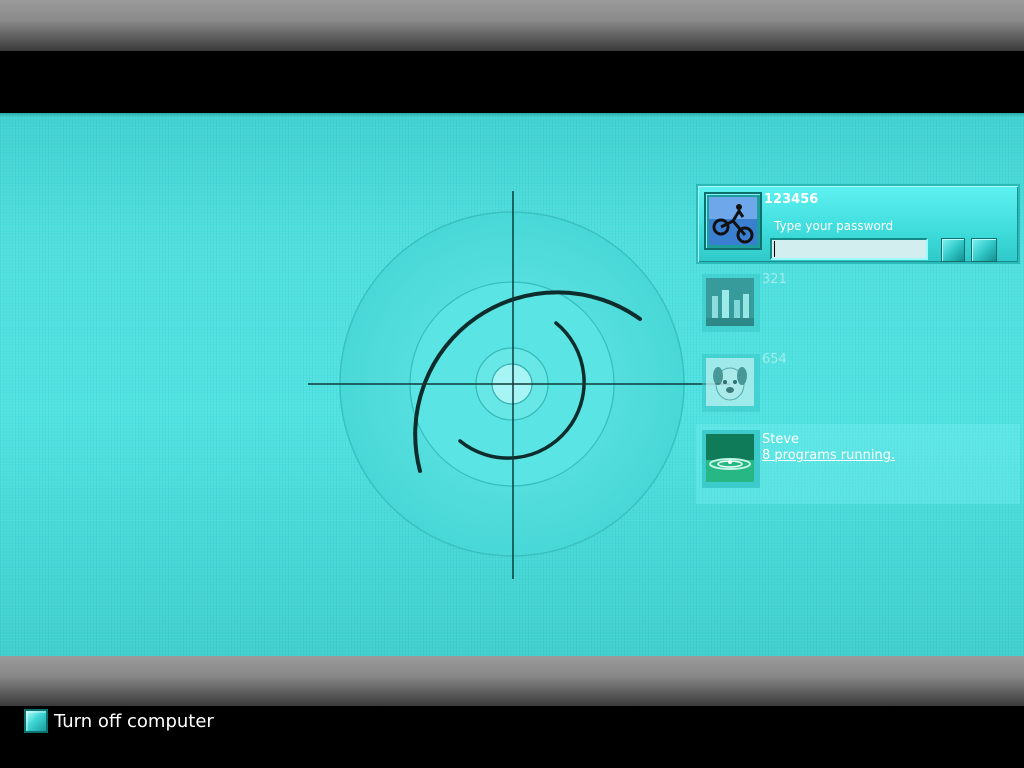  What do you see at coordinates (858, 464) in the screenshot?
I see `user-tile-steve: Steve 8 programs running.` at bounding box center [858, 464].